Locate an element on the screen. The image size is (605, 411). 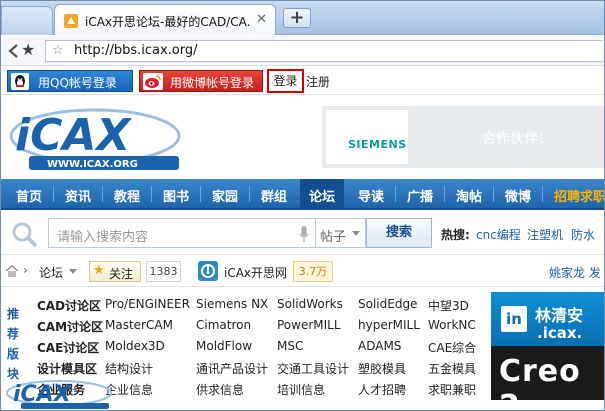
category-link: Moldex3D is located at coordinates (135, 346).